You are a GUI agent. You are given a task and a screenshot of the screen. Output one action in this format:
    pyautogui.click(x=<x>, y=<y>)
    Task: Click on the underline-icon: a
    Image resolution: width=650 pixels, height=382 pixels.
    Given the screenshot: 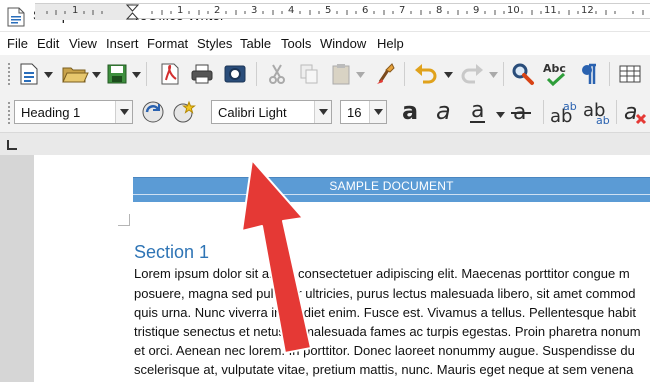 What is the action you would take?
    pyautogui.click(x=477, y=111)
    